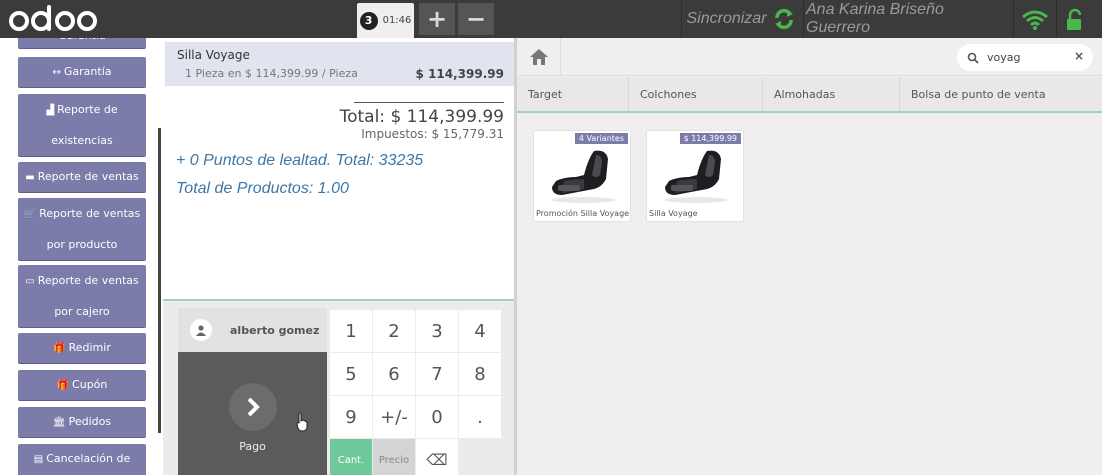 The width and height of the screenshot is (1102, 475). What do you see at coordinates (87, 109) in the screenshot?
I see `sidebar-item-label: Reporte de` at bounding box center [87, 109].